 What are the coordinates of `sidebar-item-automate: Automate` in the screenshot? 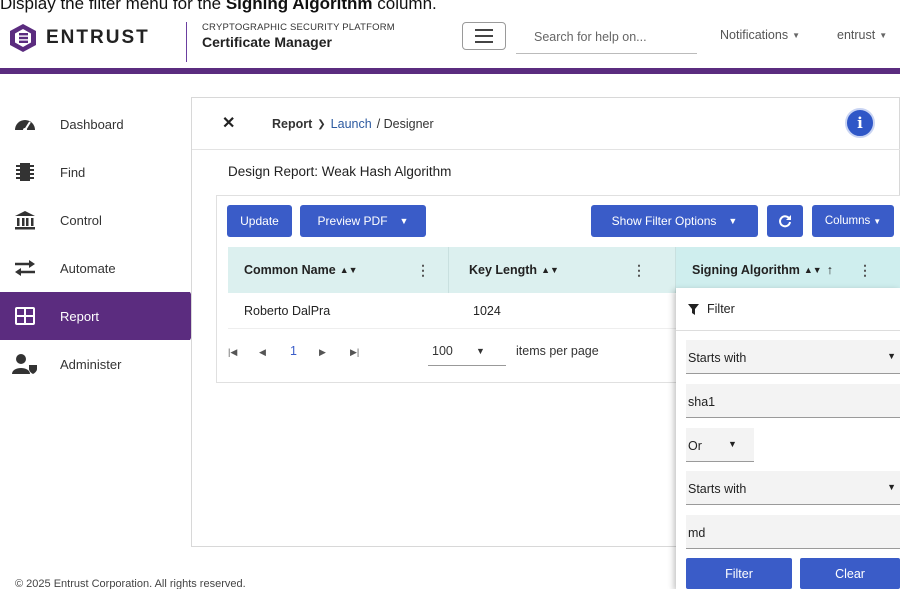 It's located at (100, 268).